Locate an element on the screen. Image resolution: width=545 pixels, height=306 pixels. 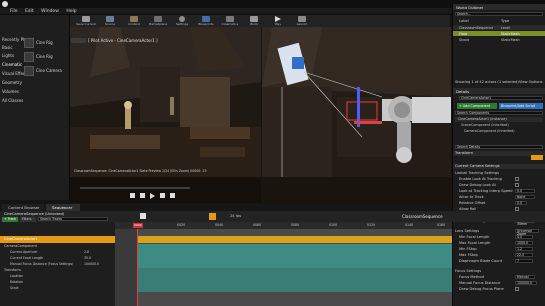
marketplace-button: Marketplace is located at coordinates (158, 21).